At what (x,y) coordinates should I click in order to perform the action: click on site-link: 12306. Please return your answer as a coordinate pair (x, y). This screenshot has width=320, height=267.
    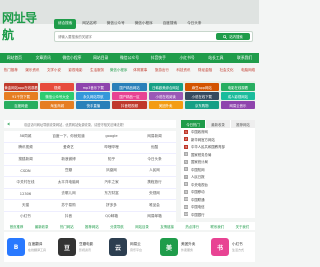
    Looking at the image, I should click on (25, 194).